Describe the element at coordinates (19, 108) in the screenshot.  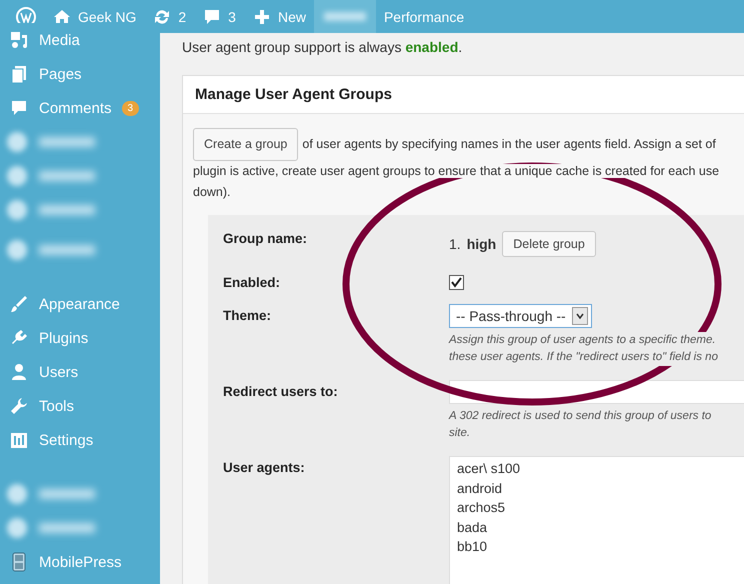
I see `speech-bubble-icon` at that location.